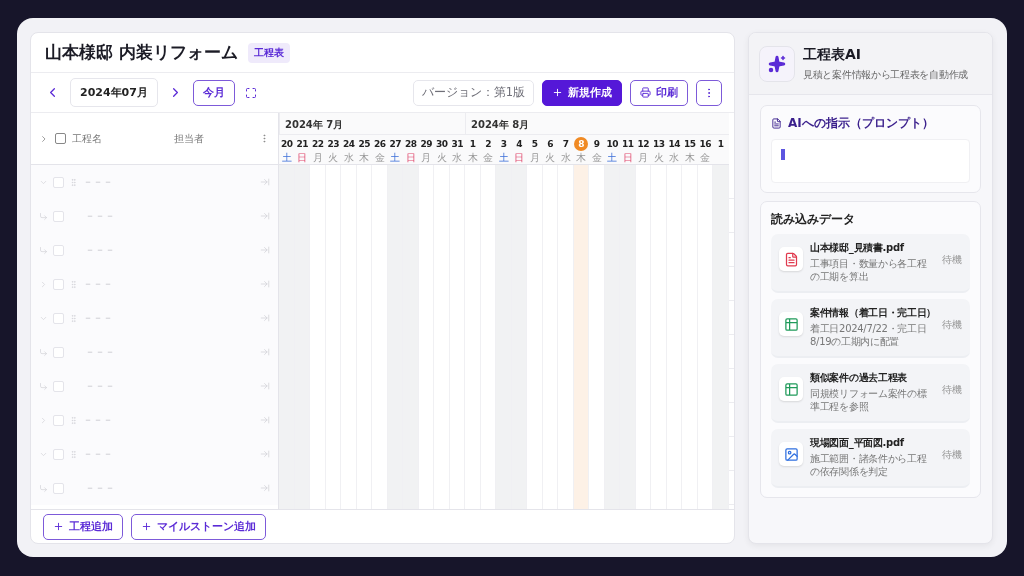 The height and width of the screenshot is (576, 1024). Describe the element at coordinates (658, 157) in the screenshot. I see `weekday-label: 火` at that location.